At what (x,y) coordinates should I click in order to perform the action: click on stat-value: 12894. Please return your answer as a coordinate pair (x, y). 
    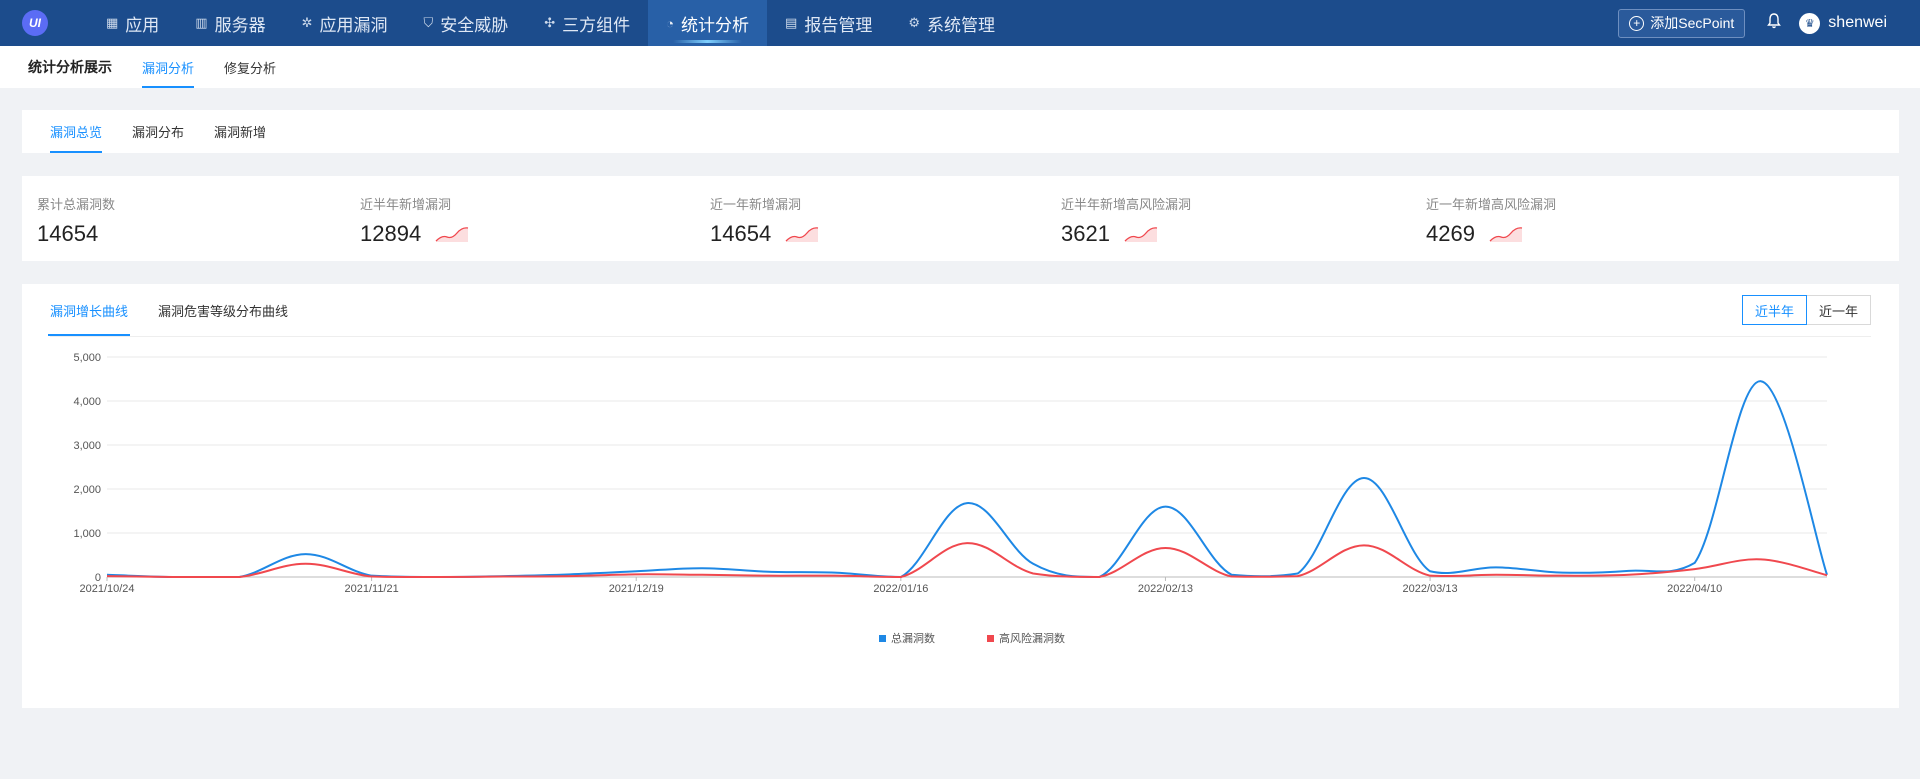
    Looking at the image, I should click on (391, 233).